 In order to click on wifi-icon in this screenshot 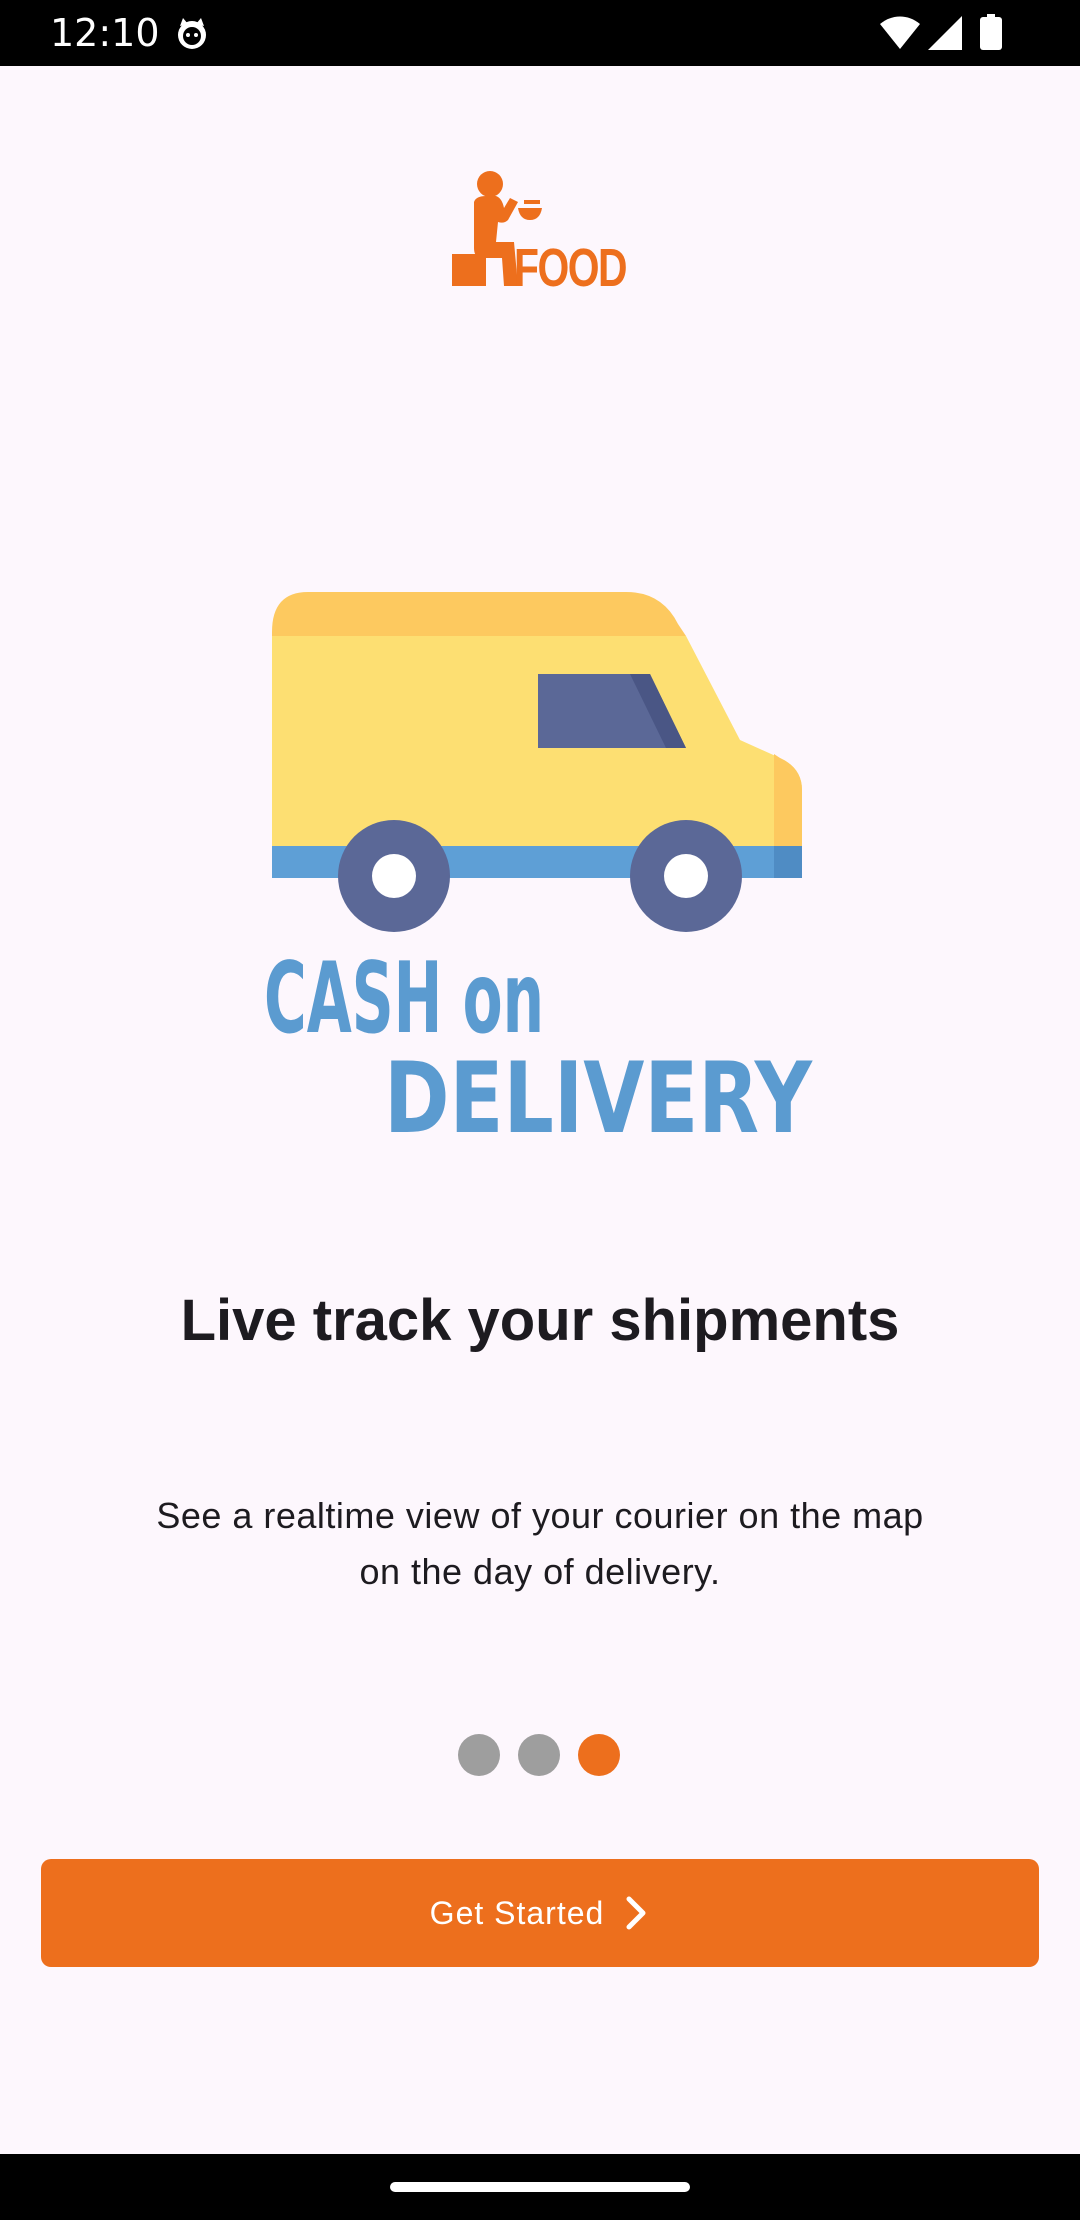, I will do `click(900, 32)`.